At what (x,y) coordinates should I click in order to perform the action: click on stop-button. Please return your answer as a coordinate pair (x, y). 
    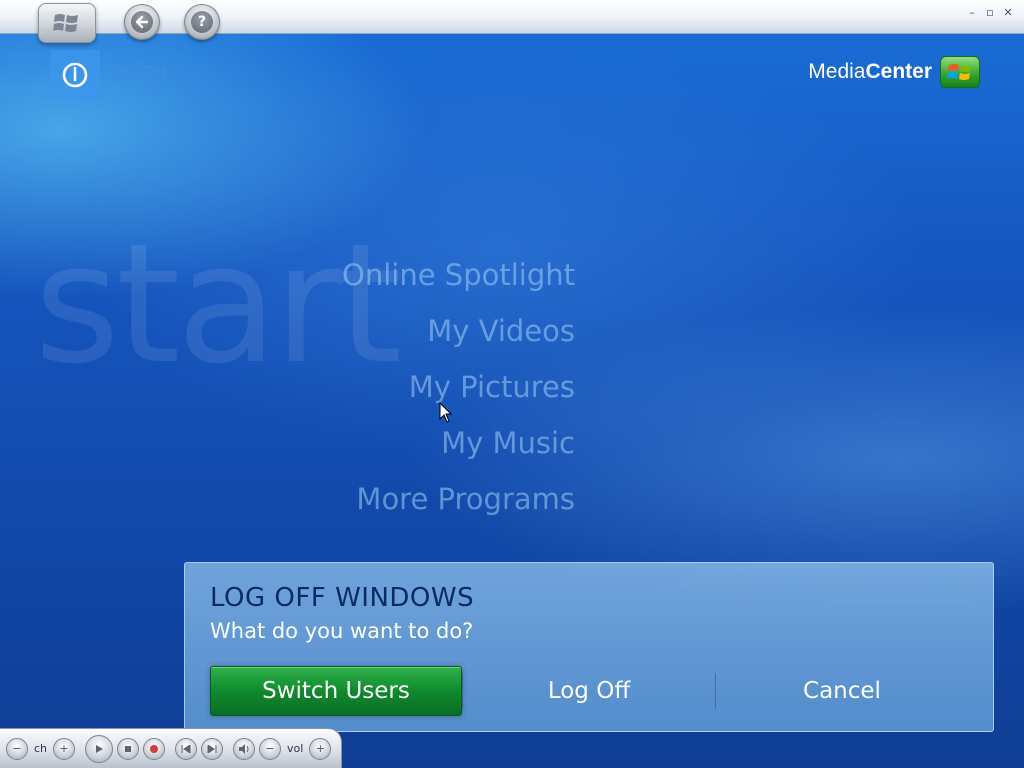
    Looking at the image, I should click on (128, 748).